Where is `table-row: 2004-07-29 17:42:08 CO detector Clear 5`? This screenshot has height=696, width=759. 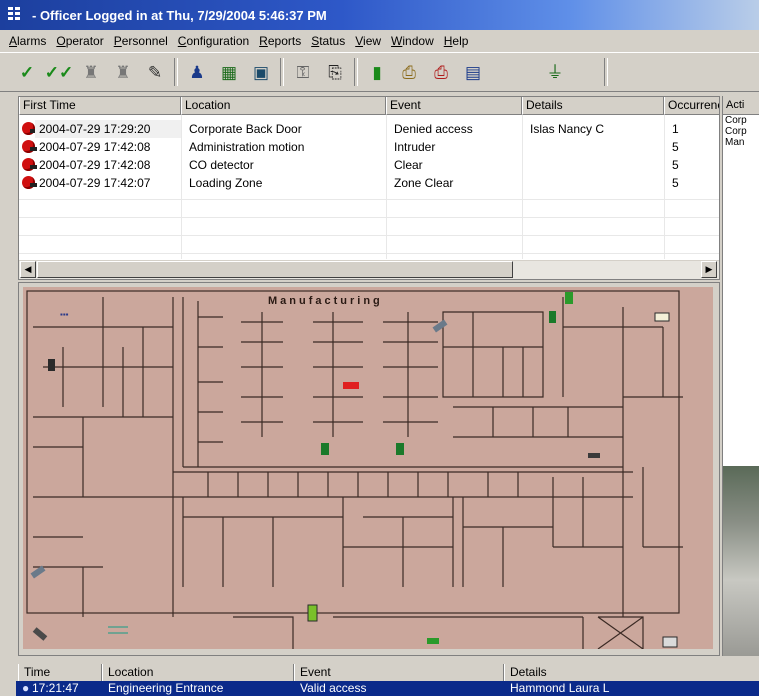 table-row: 2004-07-29 17:42:08 CO detector Clear 5 is located at coordinates (369, 165).